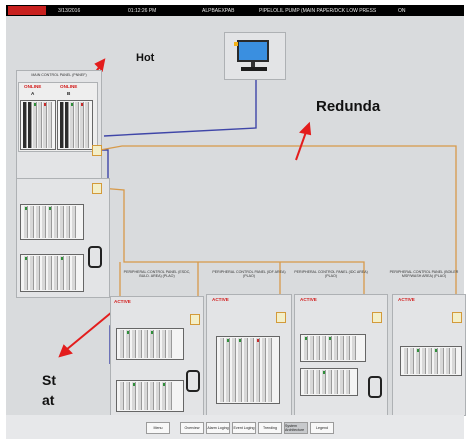  What do you see at coordinates (180, 107) in the screenshot?
I see `network-line-workstation` at bounding box center [180, 107].